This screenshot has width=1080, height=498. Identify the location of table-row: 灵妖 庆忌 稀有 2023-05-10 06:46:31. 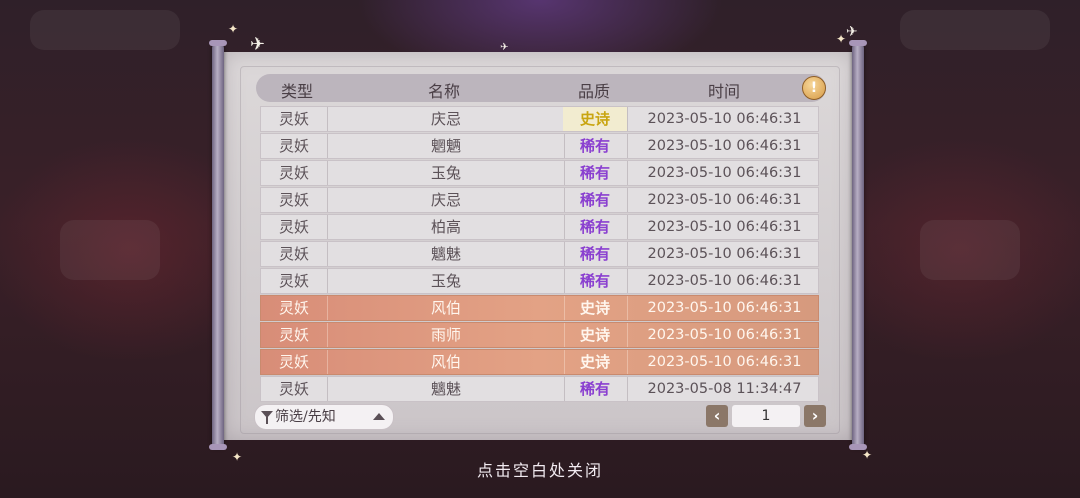
(539, 200).